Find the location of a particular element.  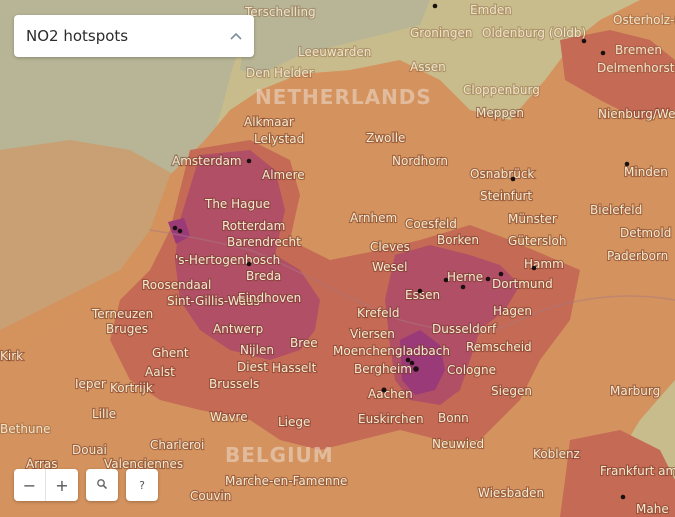

city-label: Amsterdam is located at coordinates (207, 161).